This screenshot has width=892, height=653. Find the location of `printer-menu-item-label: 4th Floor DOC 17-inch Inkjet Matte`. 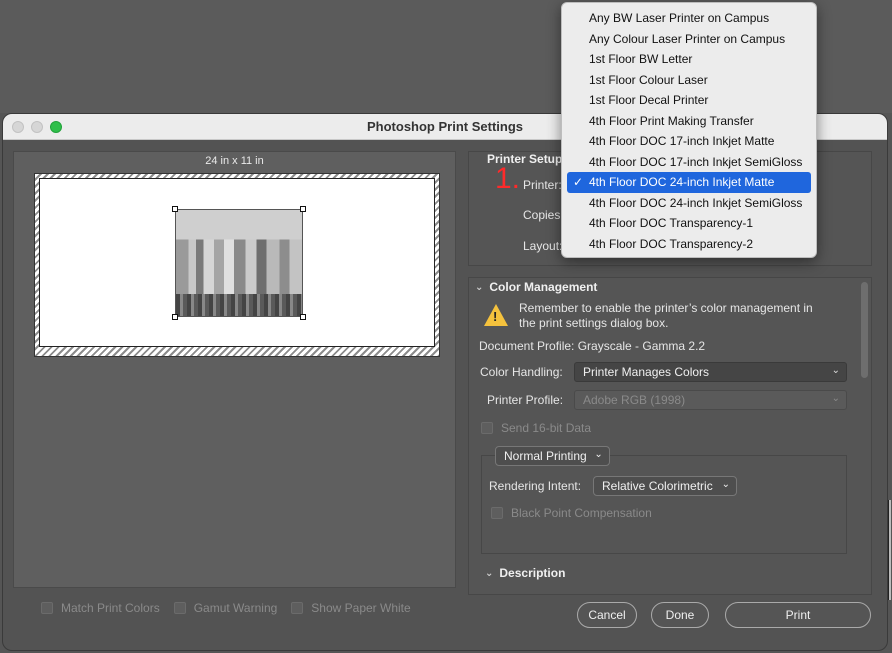

printer-menu-item-label: 4th Floor DOC 17-inch Inkjet Matte is located at coordinates (682, 141).